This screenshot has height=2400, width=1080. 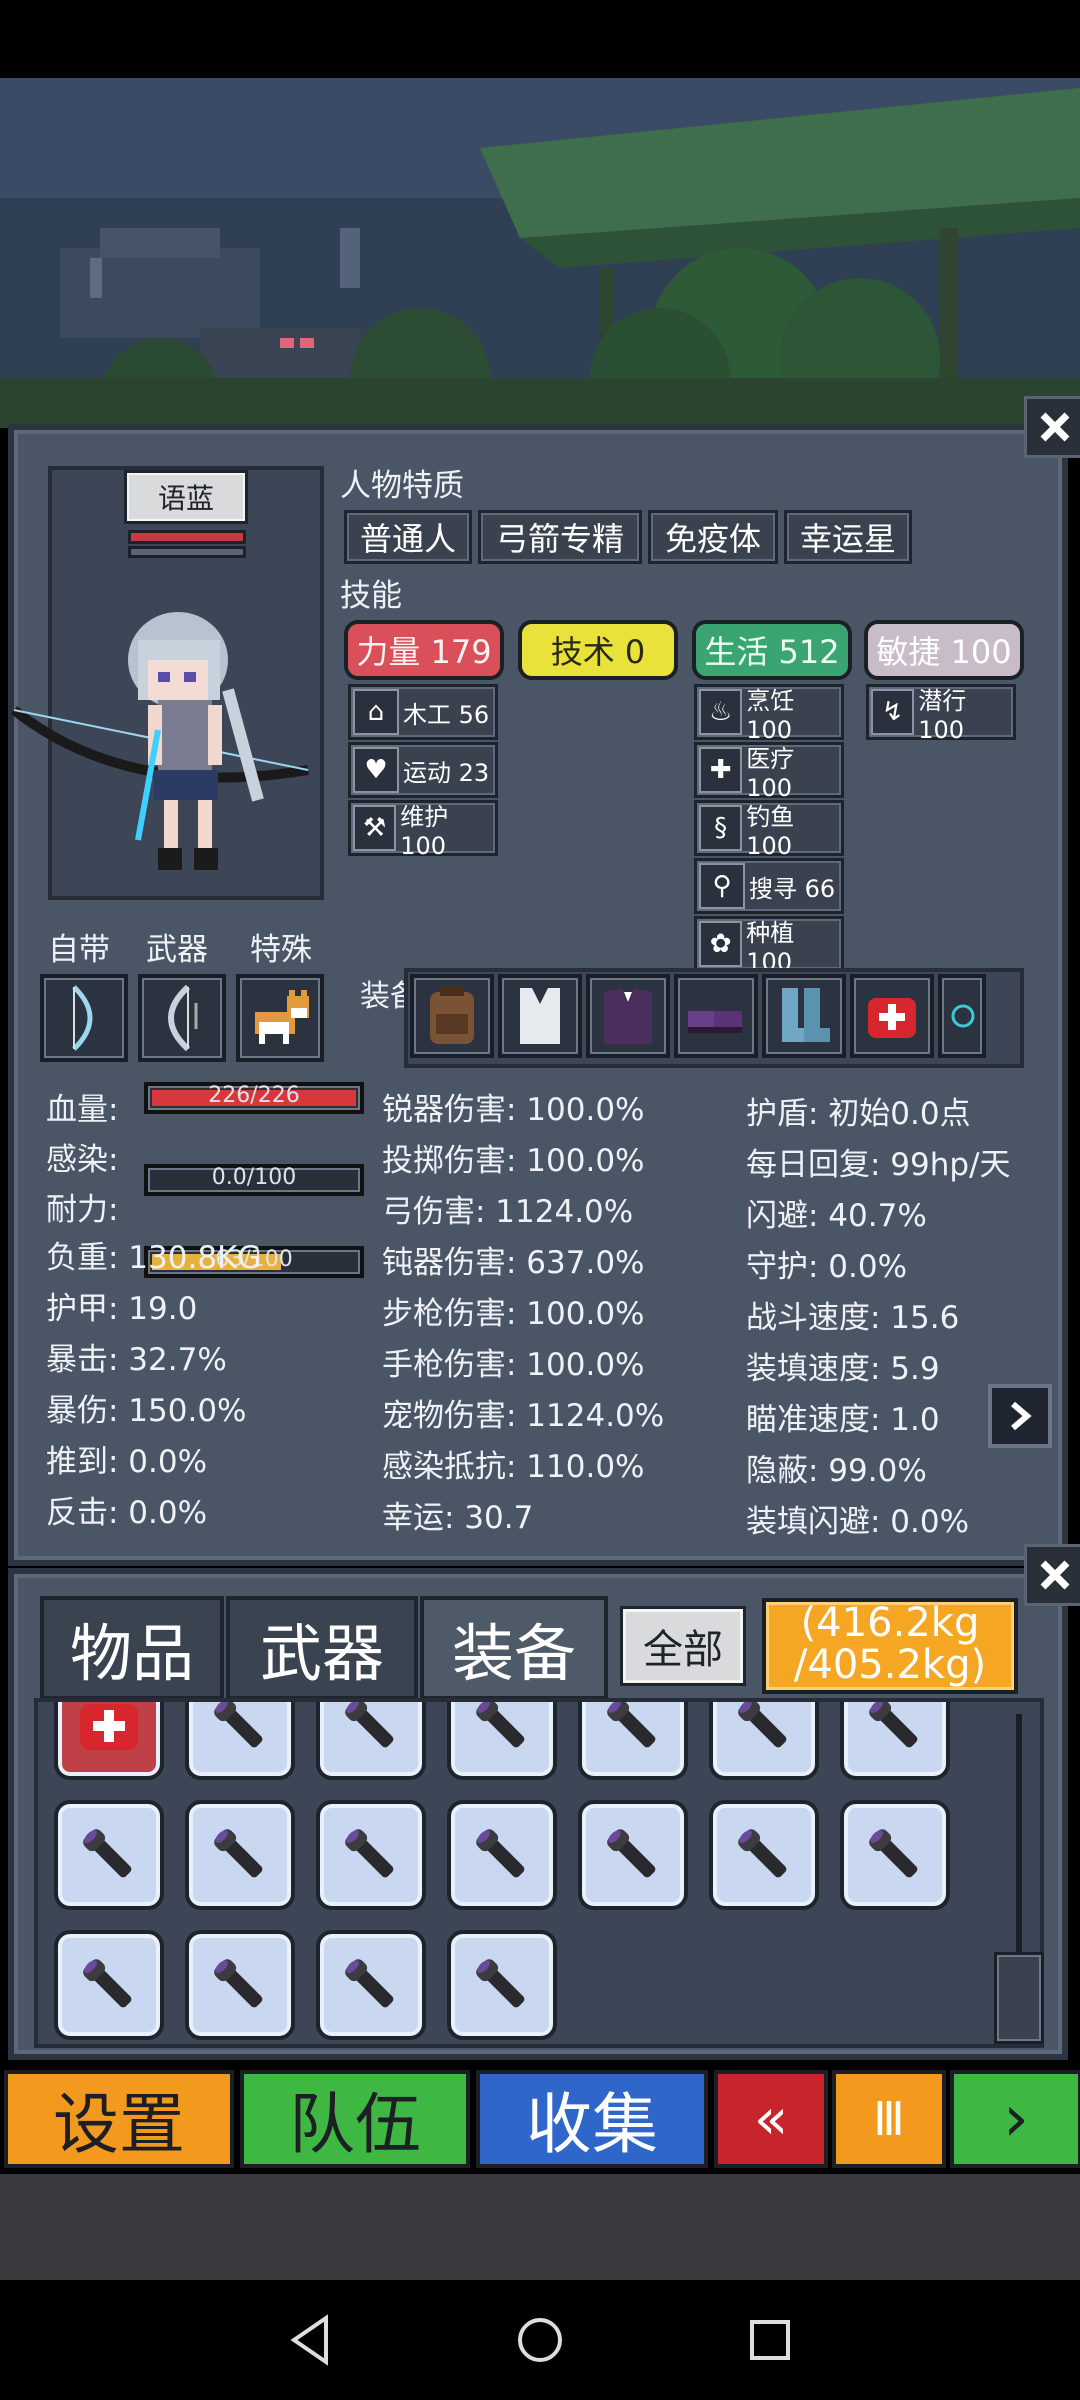 What do you see at coordinates (1019, 1998) in the screenshot?
I see `scrollbar-thumb` at bounding box center [1019, 1998].